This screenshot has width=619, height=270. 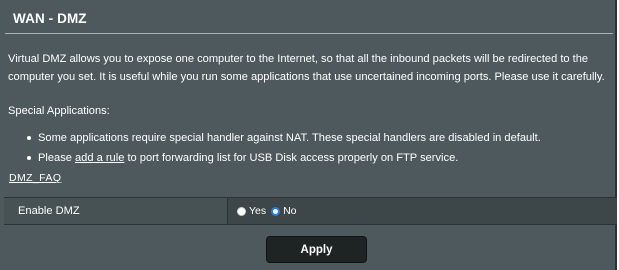 What do you see at coordinates (116, 211) in the screenshot?
I see `enable-dmz-label-cell: Enable DMZ` at bounding box center [116, 211].